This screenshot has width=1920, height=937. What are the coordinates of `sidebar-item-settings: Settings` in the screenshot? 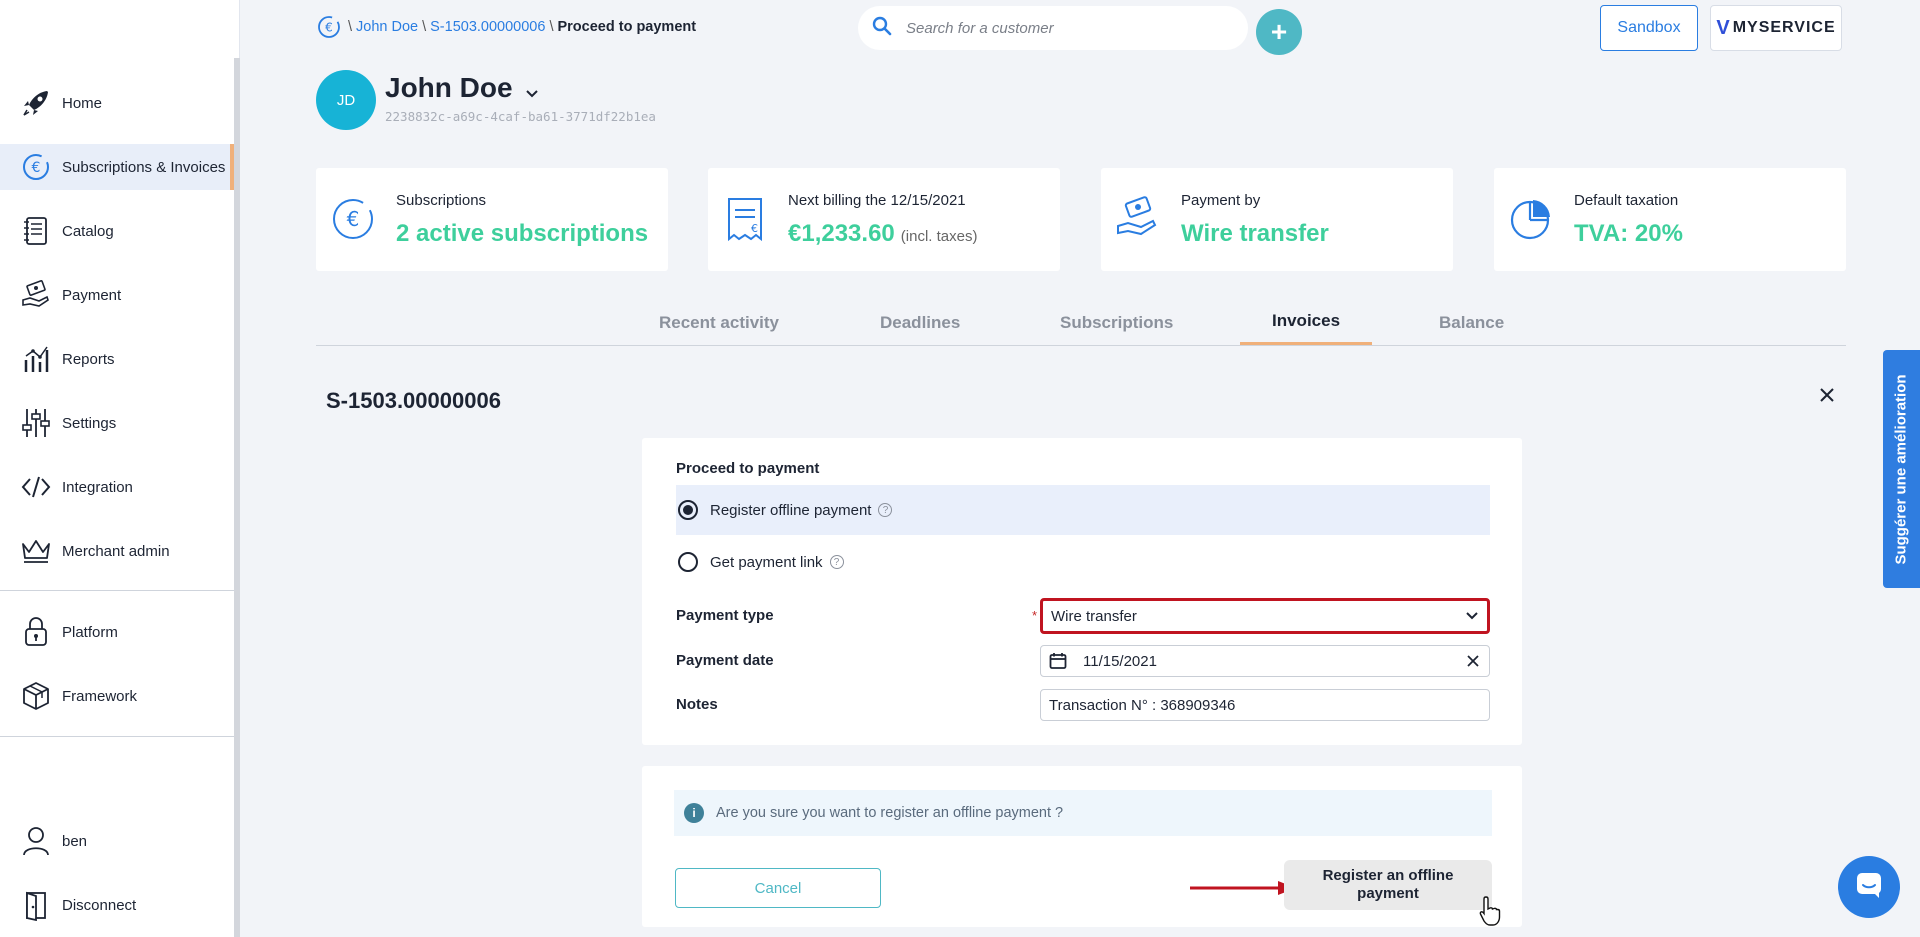 It's located at (117, 423).